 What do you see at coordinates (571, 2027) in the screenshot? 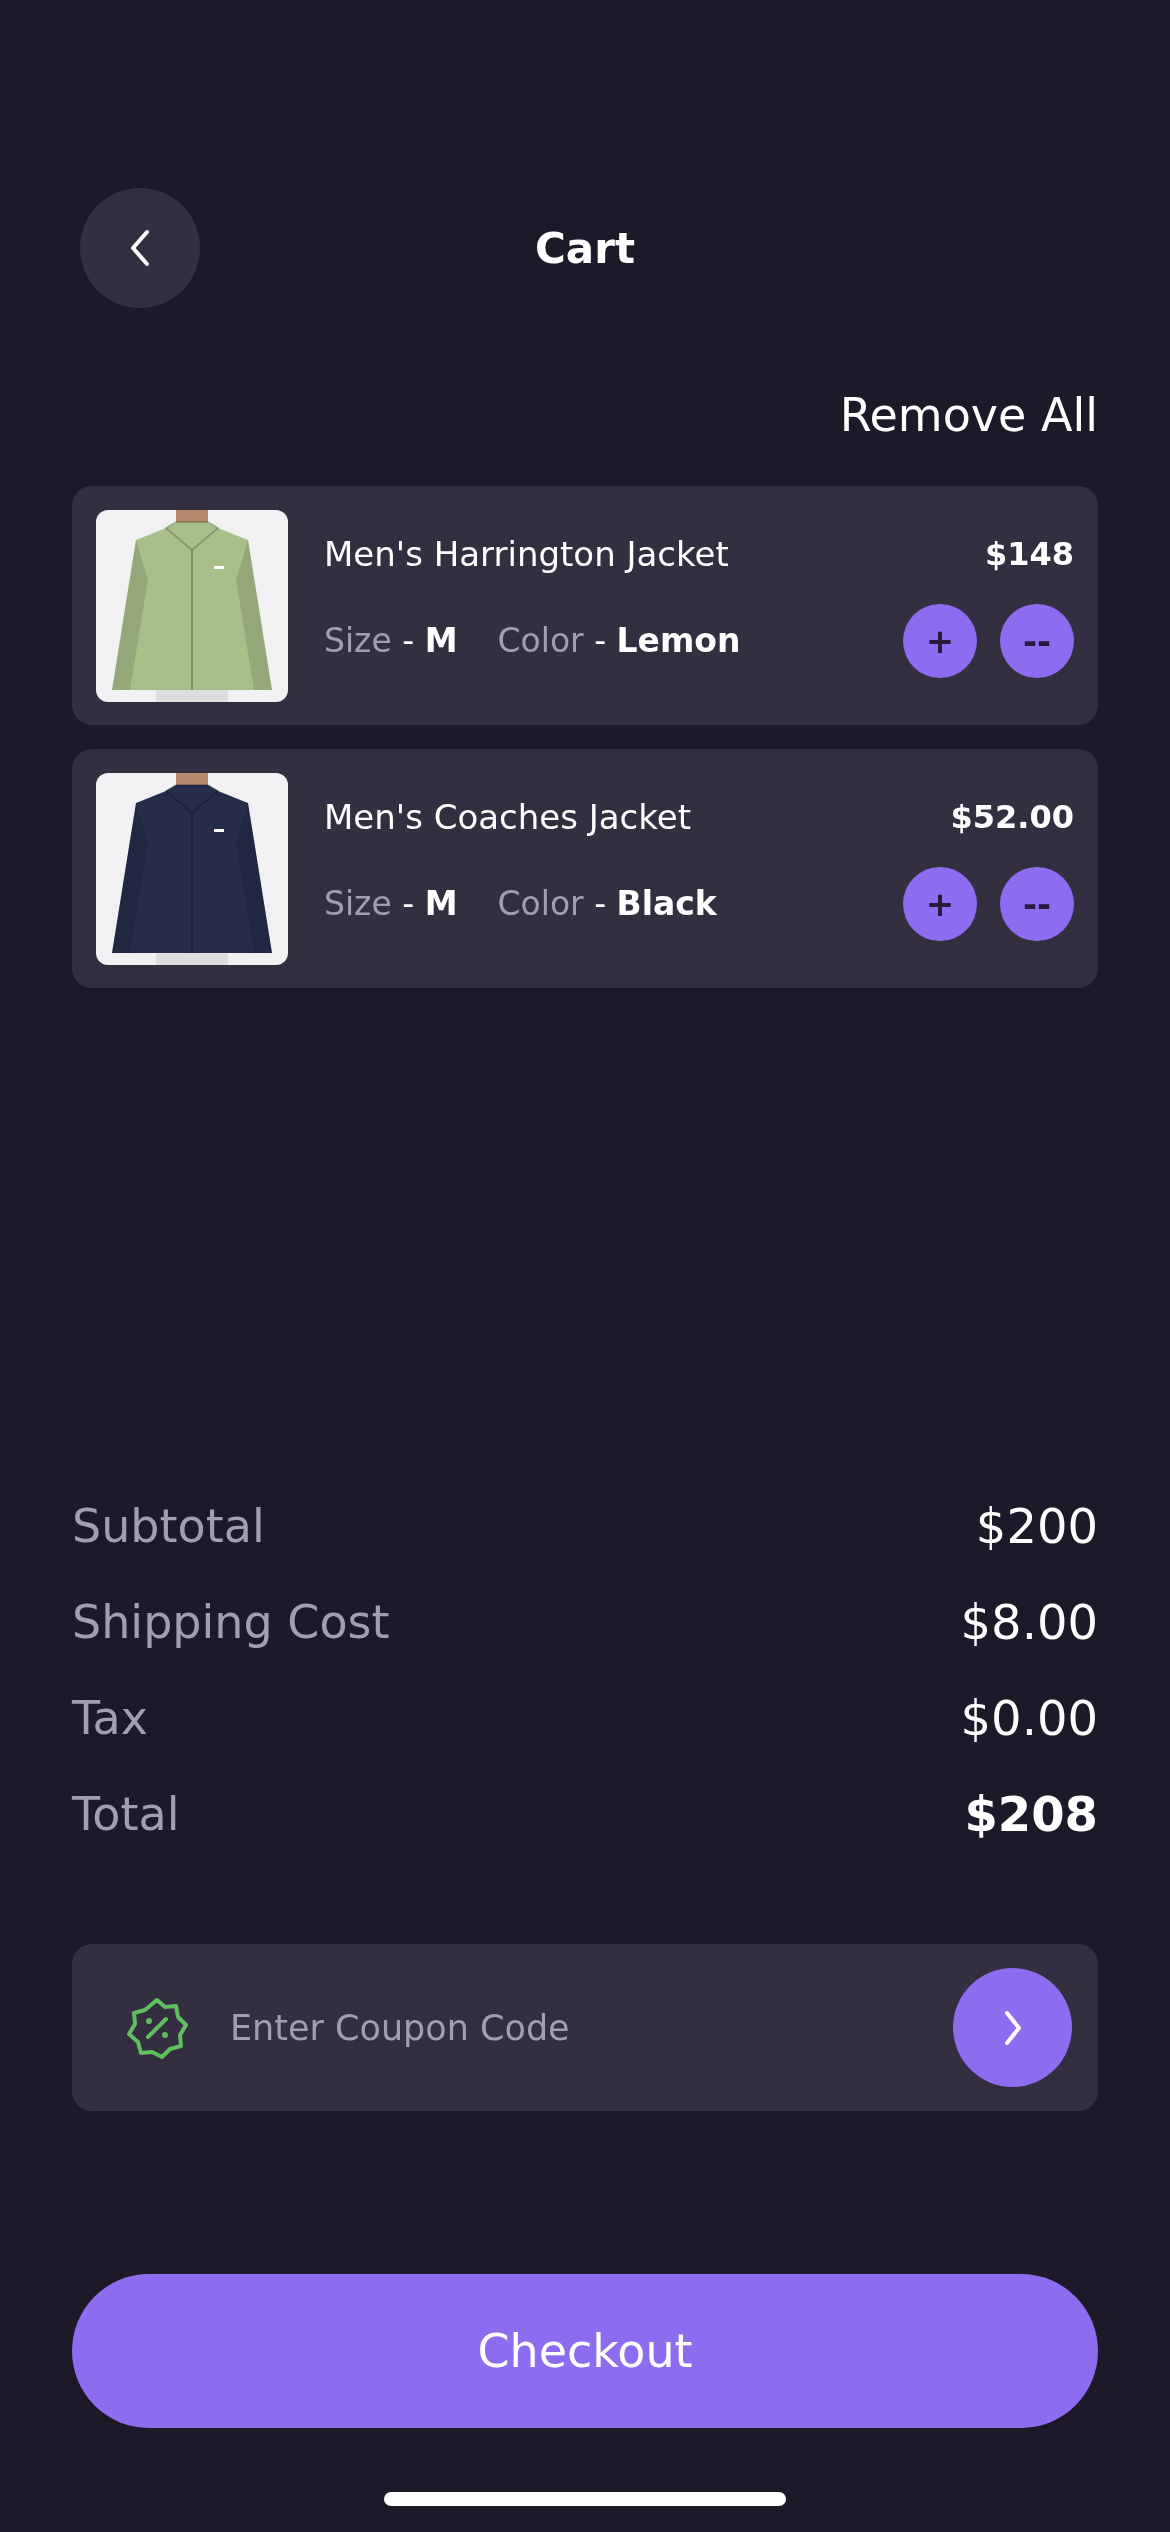
I see `coupon-field: Enter Coupon Code` at bounding box center [571, 2027].